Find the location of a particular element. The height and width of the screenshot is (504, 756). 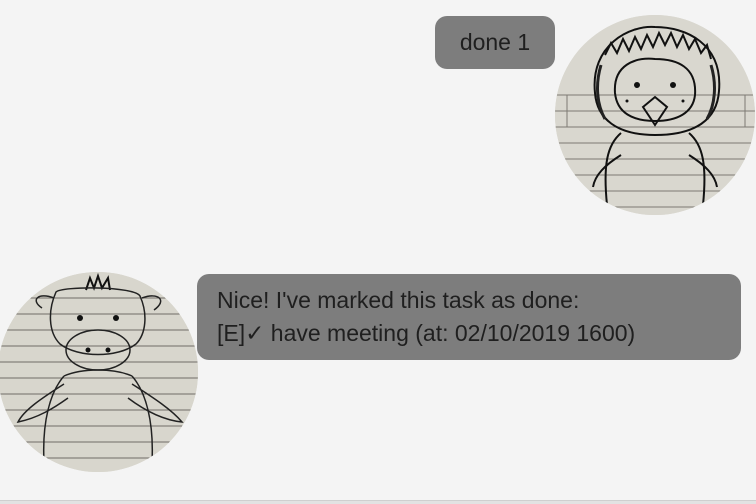

penguin-sketch-icon is located at coordinates (655, 115).